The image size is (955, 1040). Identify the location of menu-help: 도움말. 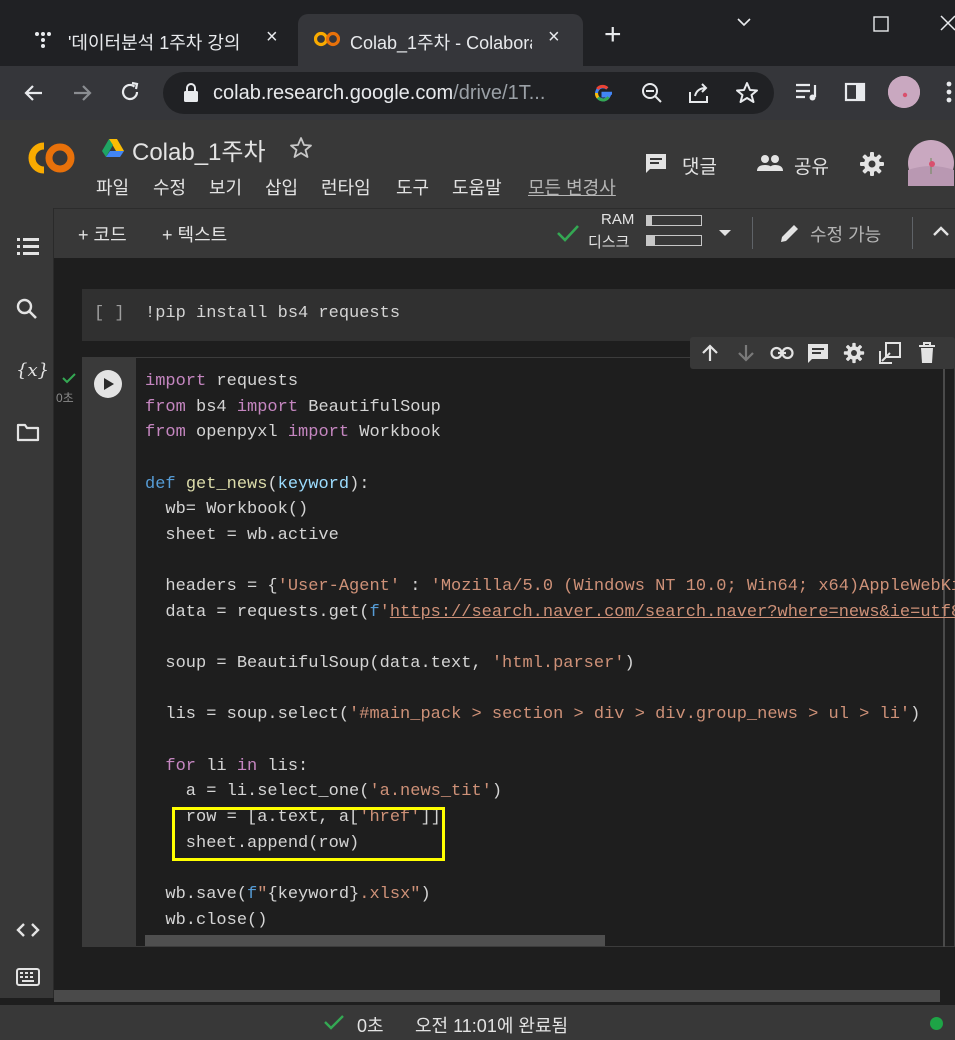
(477, 187).